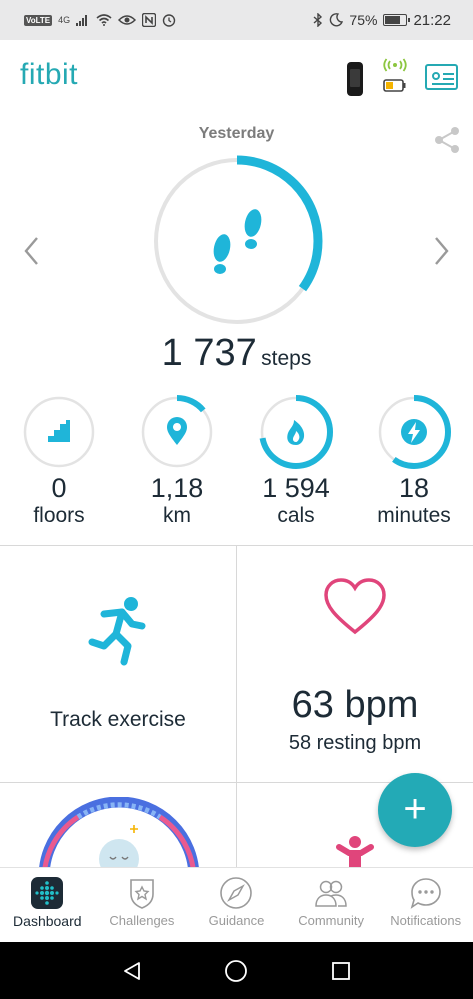 This screenshot has height=999, width=473. What do you see at coordinates (236, 134) in the screenshot?
I see `period-label: Yesterday` at bounding box center [236, 134].